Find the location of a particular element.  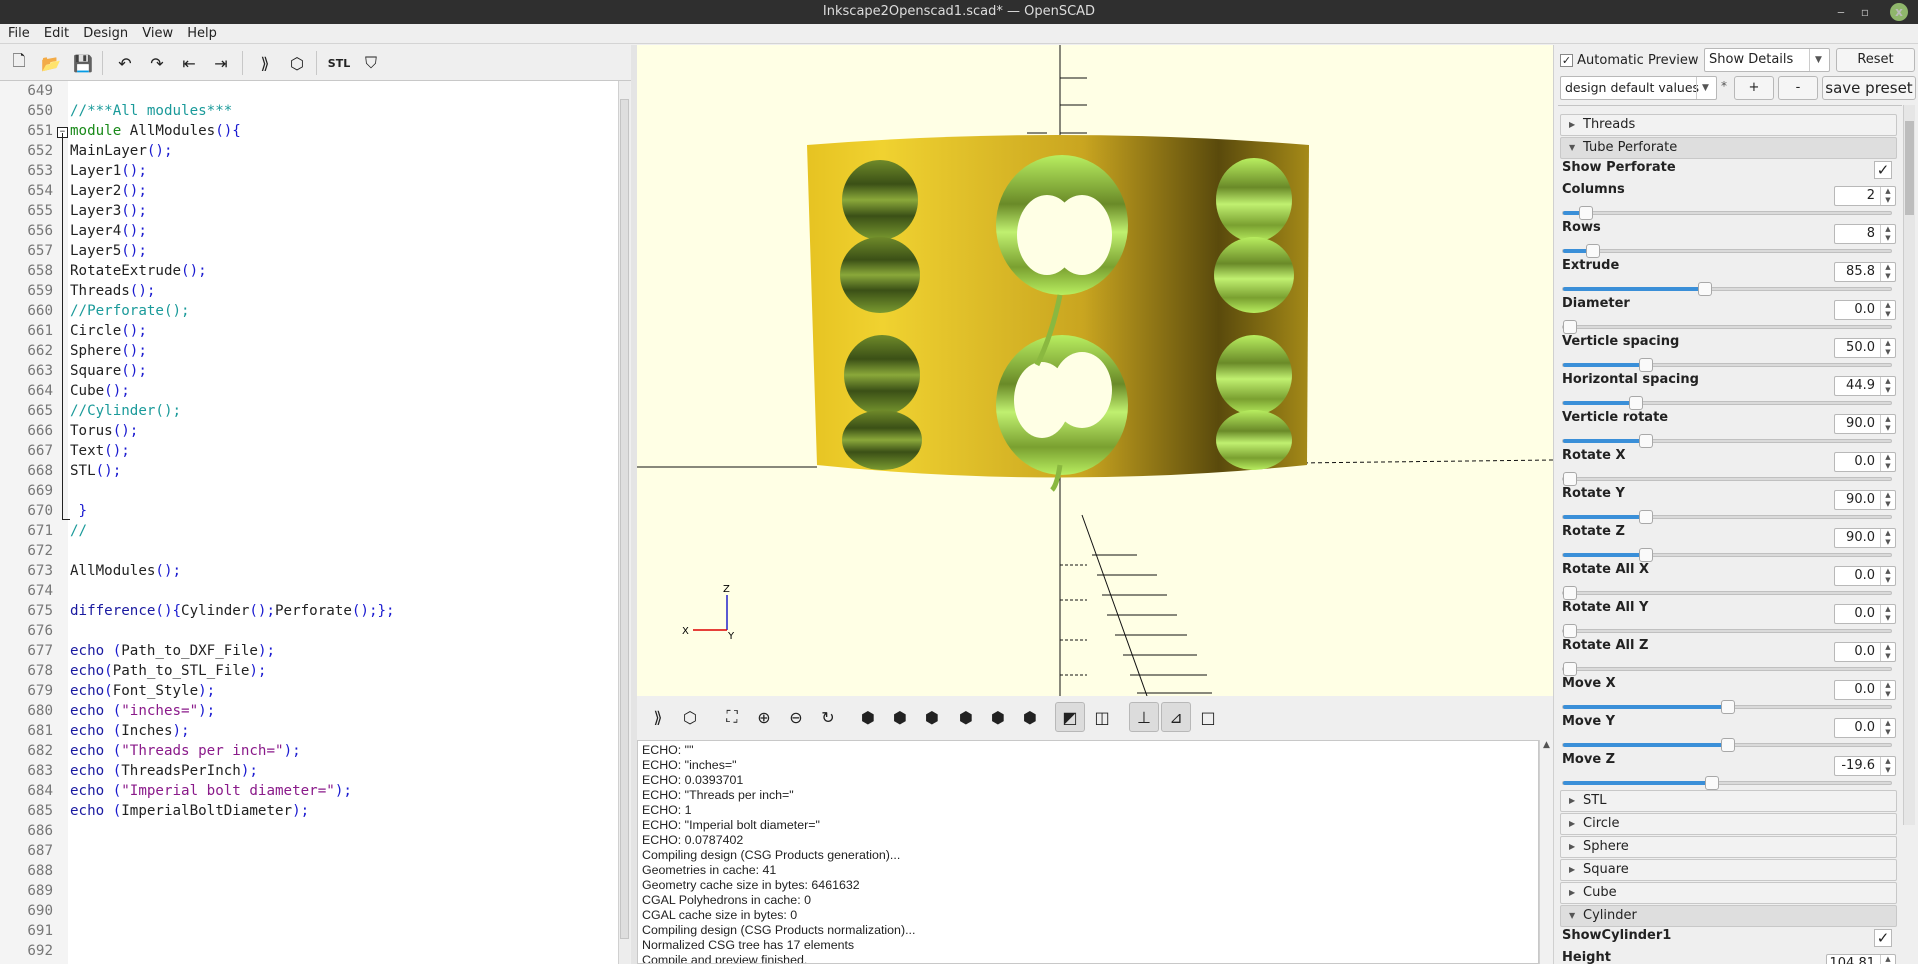

view-top-button: ⬢ is located at coordinates (900, 717).